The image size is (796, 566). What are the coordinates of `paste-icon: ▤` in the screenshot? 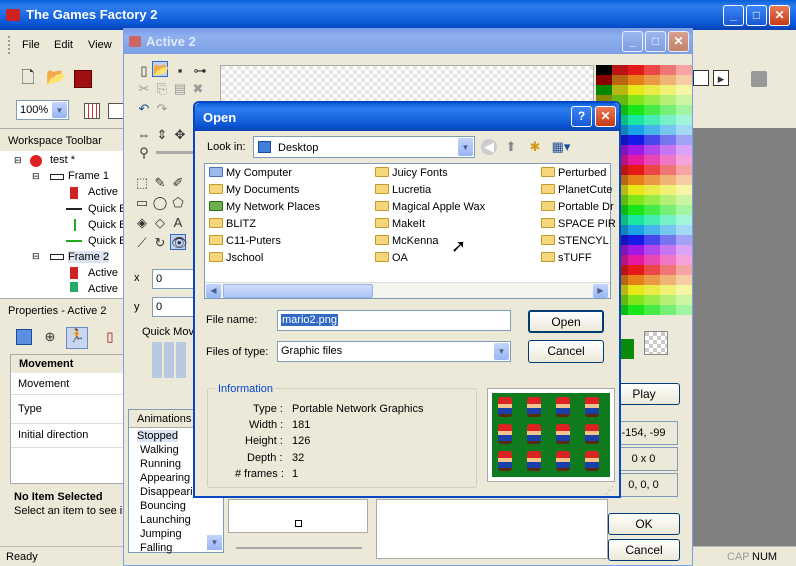 It's located at (180, 89).